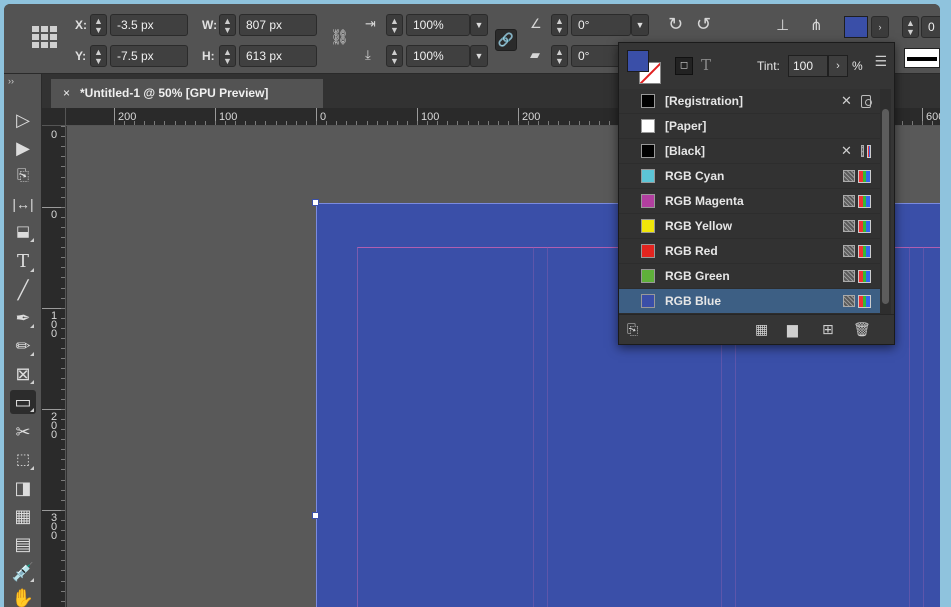 The width and height of the screenshot is (951, 607). I want to click on swatch-name: [Black], so click(685, 151).